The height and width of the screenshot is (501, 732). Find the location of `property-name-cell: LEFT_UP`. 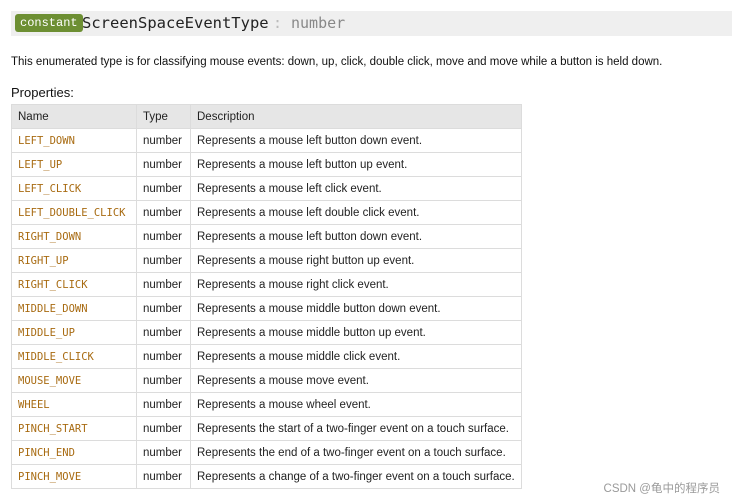

property-name-cell: LEFT_UP is located at coordinates (74, 164).